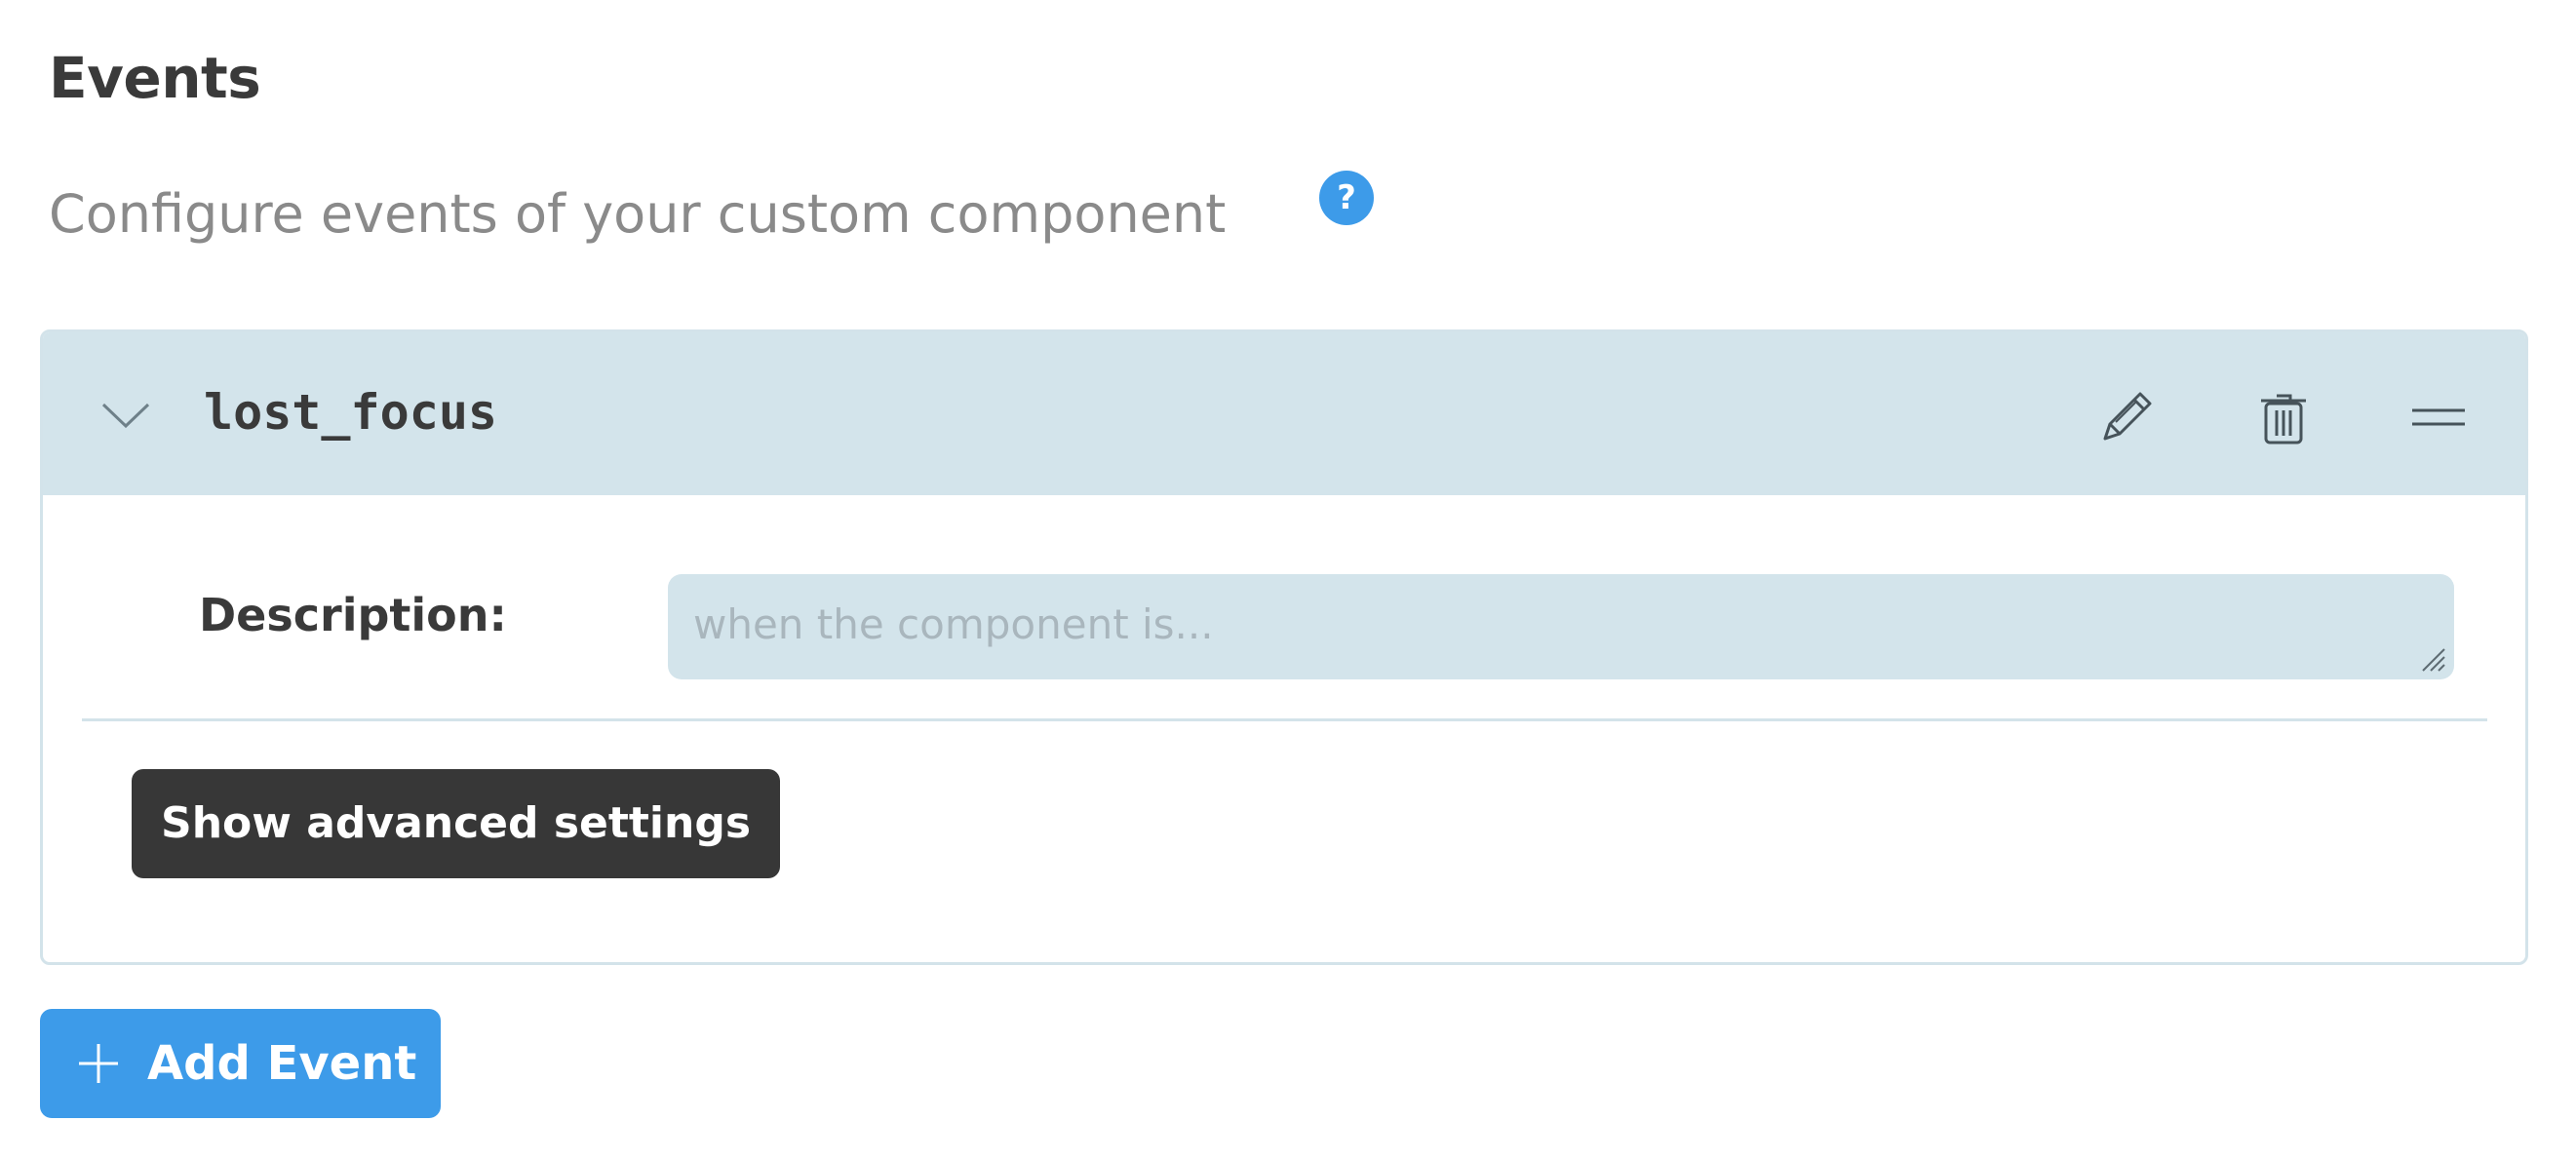 The width and height of the screenshot is (2576, 1160). I want to click on add-event-button: Add Event, so click(240, 1063).